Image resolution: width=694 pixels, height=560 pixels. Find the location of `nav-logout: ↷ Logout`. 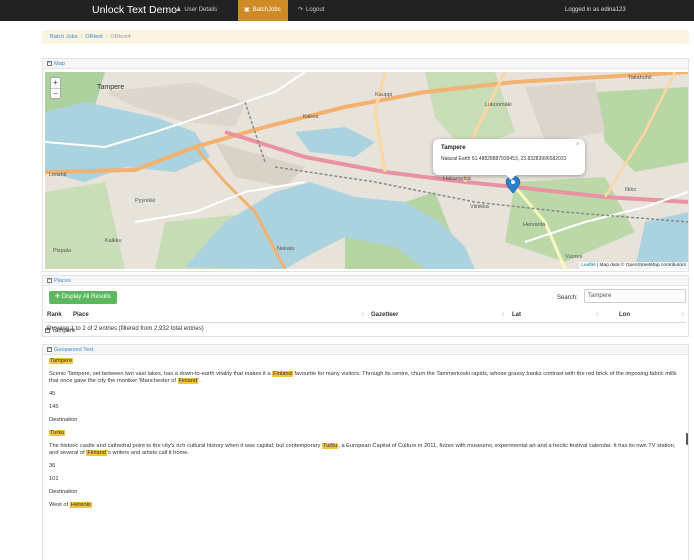

nav-logout: ↷ Logout is located at coordinates (311, 10).